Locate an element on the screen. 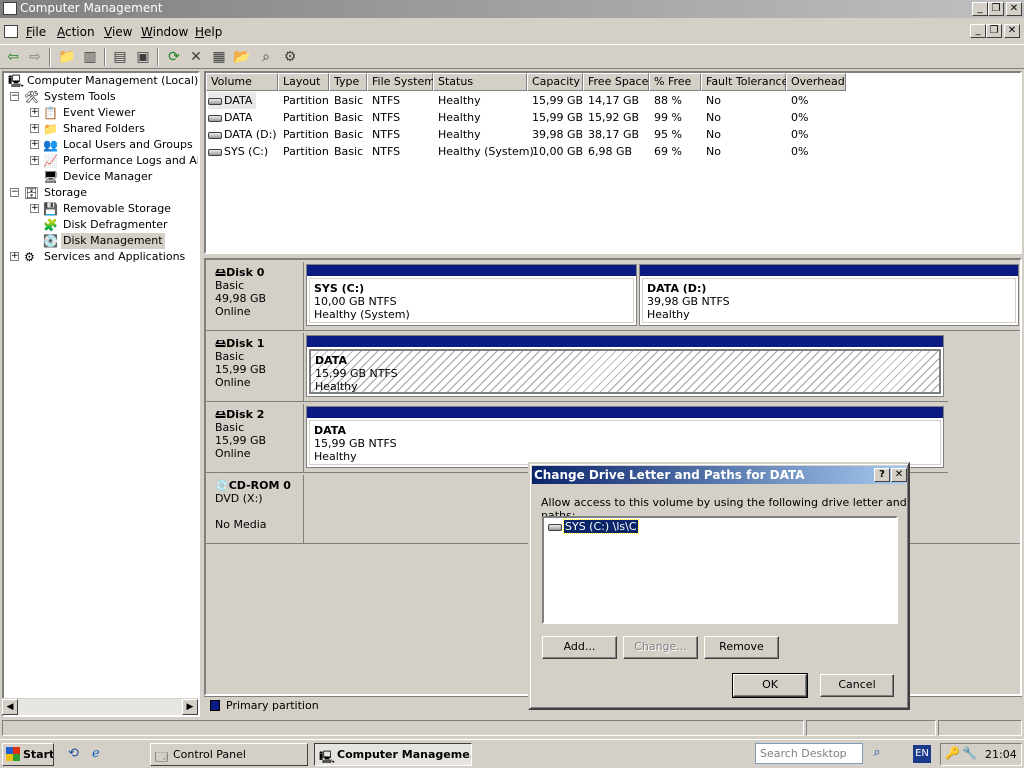 The width and height of the screenshot is (1024, 768). dialog-close-button: ✕ is located at coordinates (899, 475).